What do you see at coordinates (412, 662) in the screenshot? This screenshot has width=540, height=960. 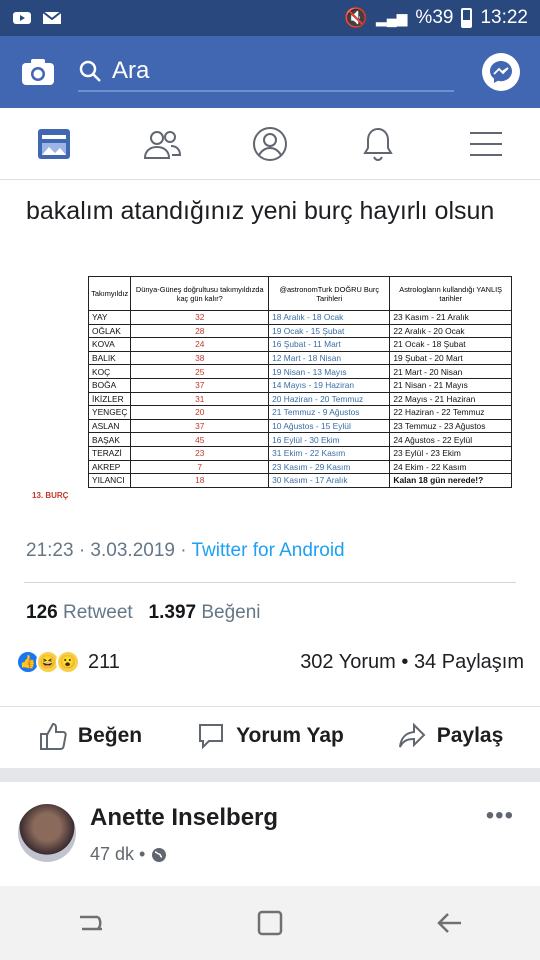 I see `comments-shares-summary: 302 Yorum • 34 Paylaşım` at bounding box center [412, 662].